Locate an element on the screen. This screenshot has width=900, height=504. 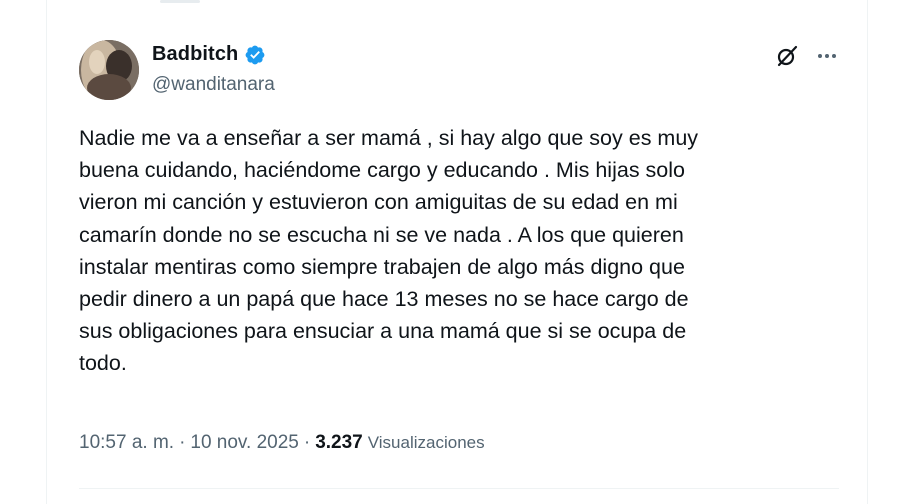
tweet-actions is located at coordinates (807, 56).